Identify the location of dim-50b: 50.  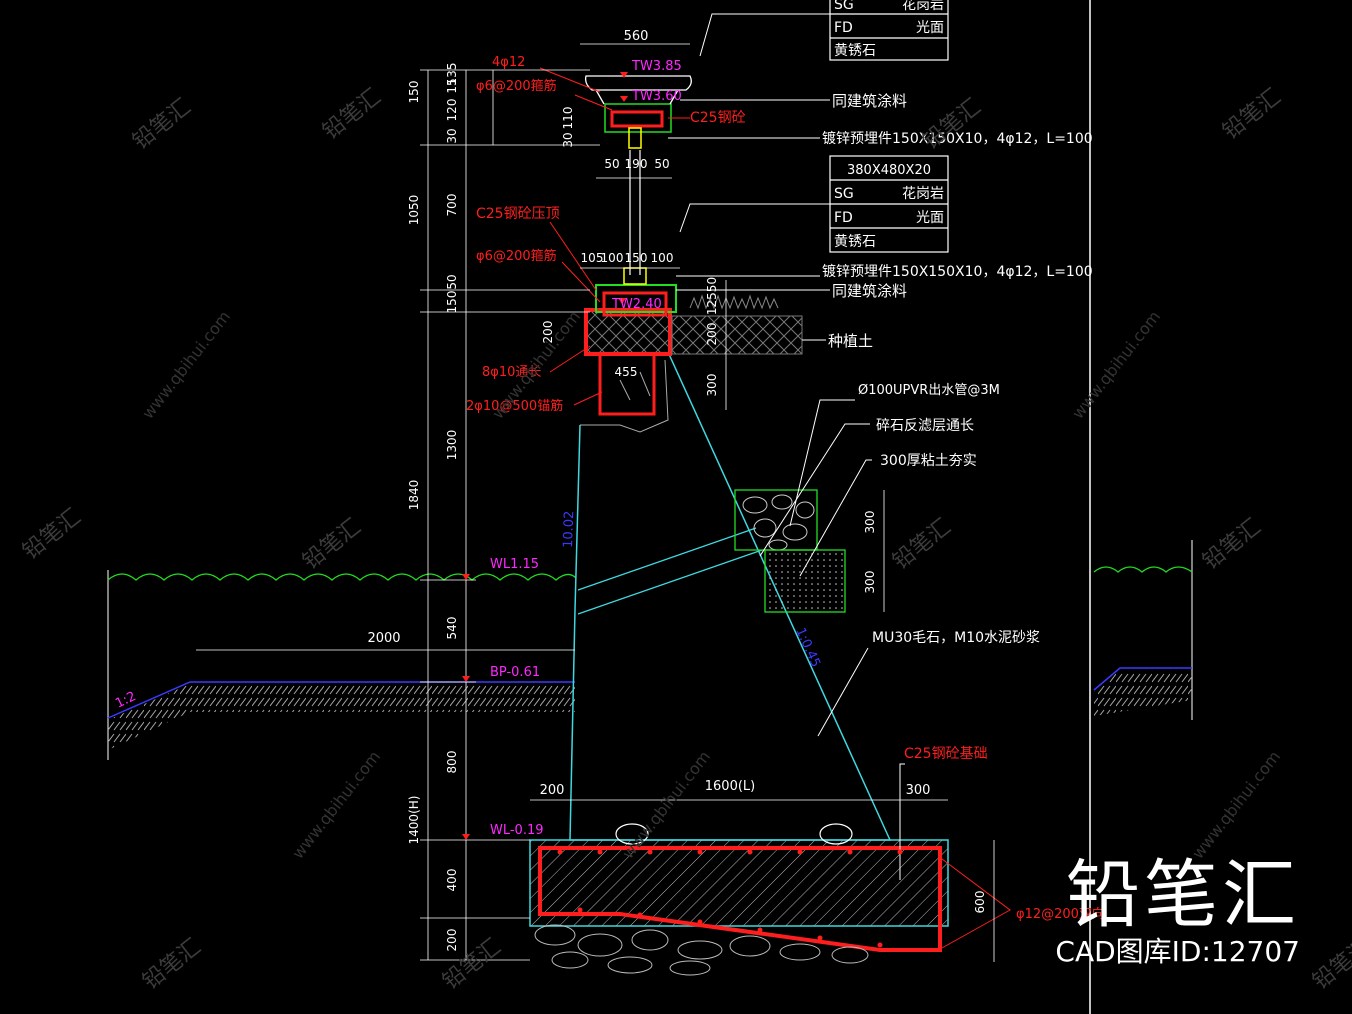
(661, 164).